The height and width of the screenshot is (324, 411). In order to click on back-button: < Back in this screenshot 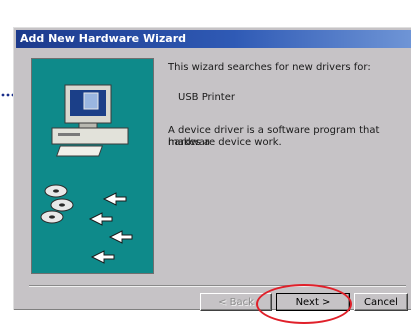, I will do `click(236, 302)`.